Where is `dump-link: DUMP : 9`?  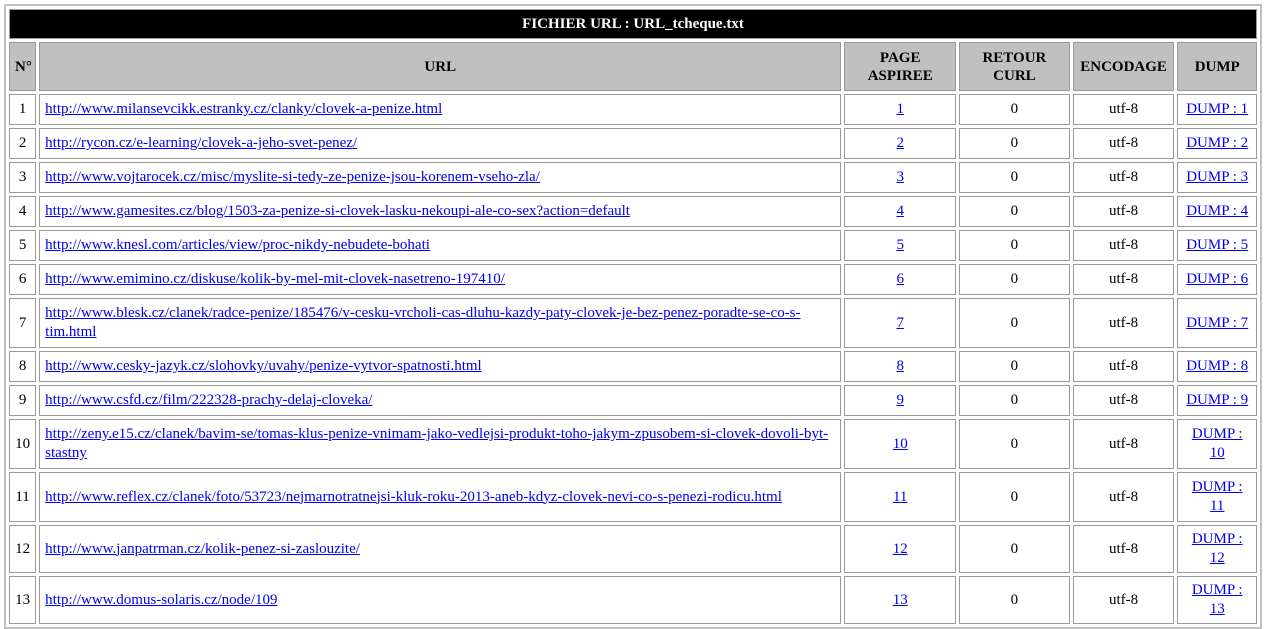 dump-link: DUMP : 9 is located at coordinates (1217, 400).